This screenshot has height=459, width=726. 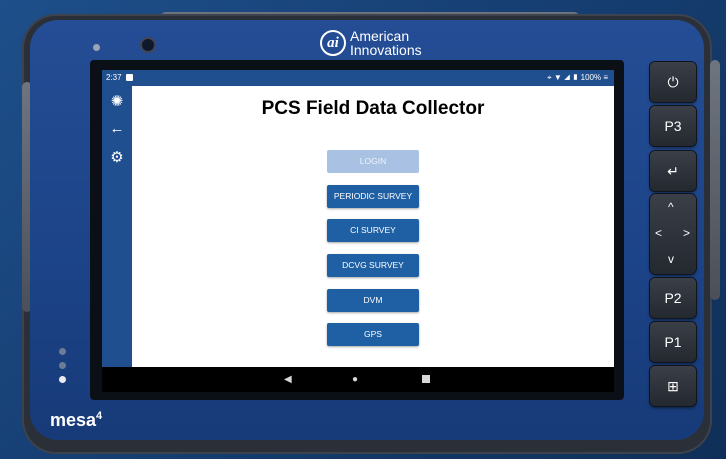 I want to click on android-nav-bar: ◀ ●, so click(x=358, y=379).